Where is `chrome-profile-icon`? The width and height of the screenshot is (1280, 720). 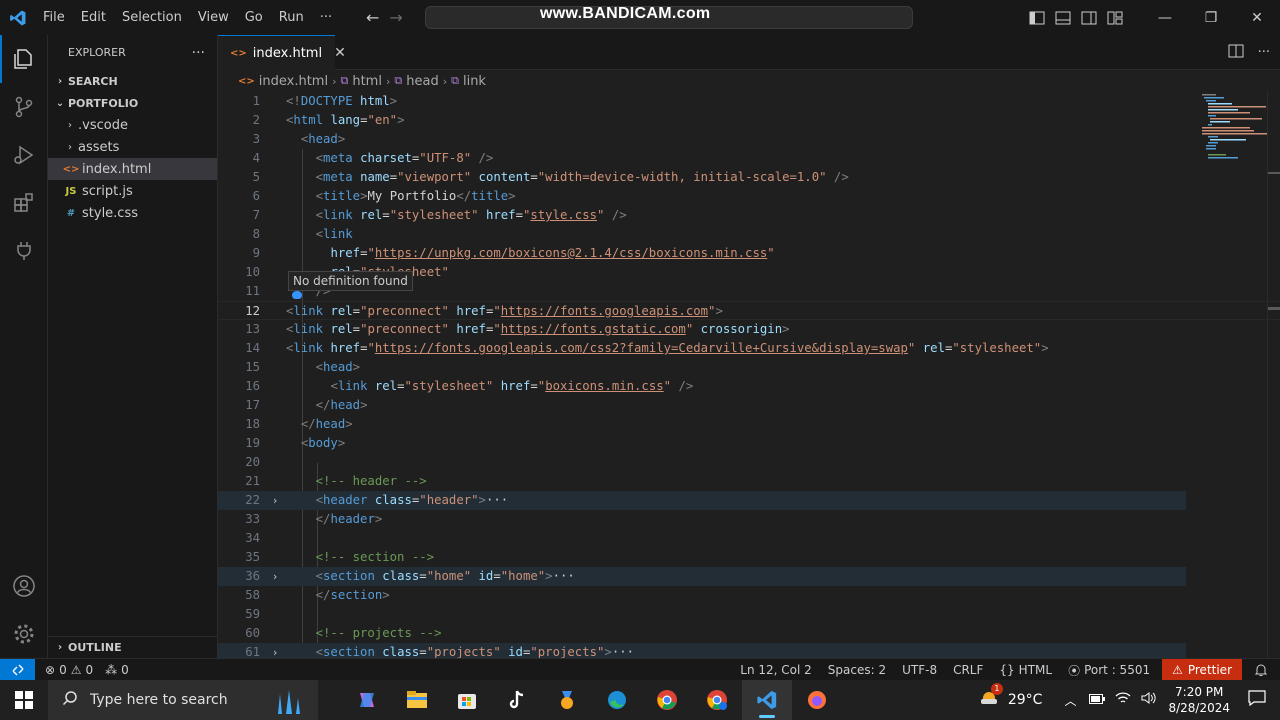 chrome-profile-icon is located at coordinates (717, 700).